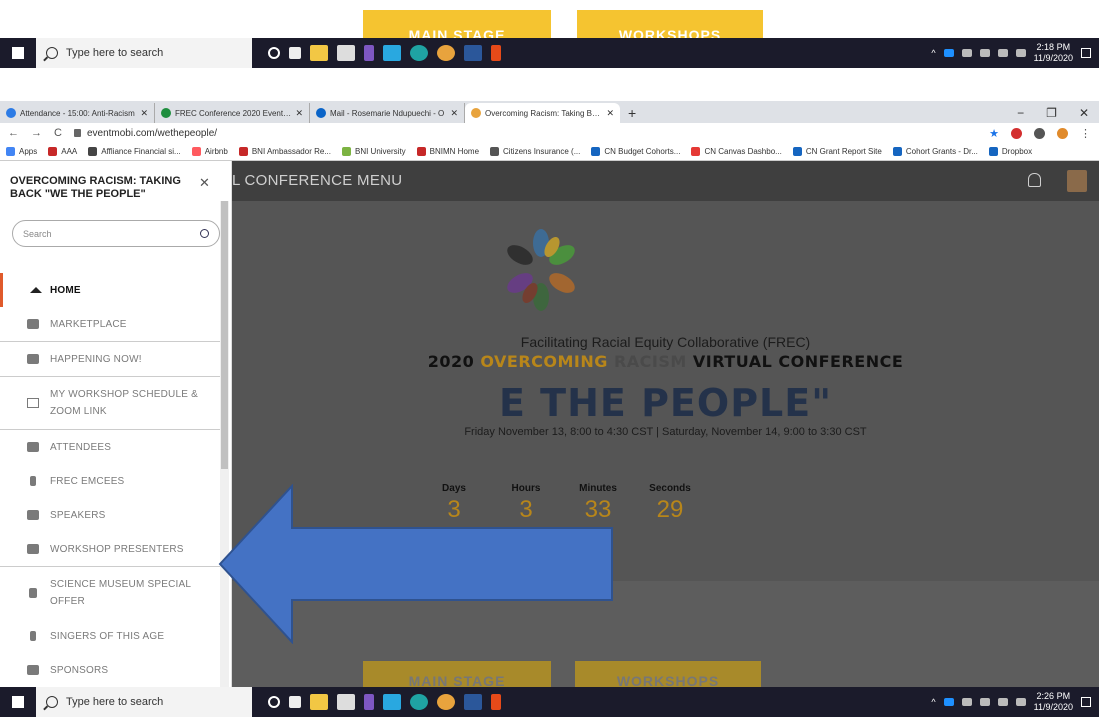 The image size is (1099, 717). I want to click on taskbar-clock: 2:26 PM 11/9/2020, so click(1053, 702).